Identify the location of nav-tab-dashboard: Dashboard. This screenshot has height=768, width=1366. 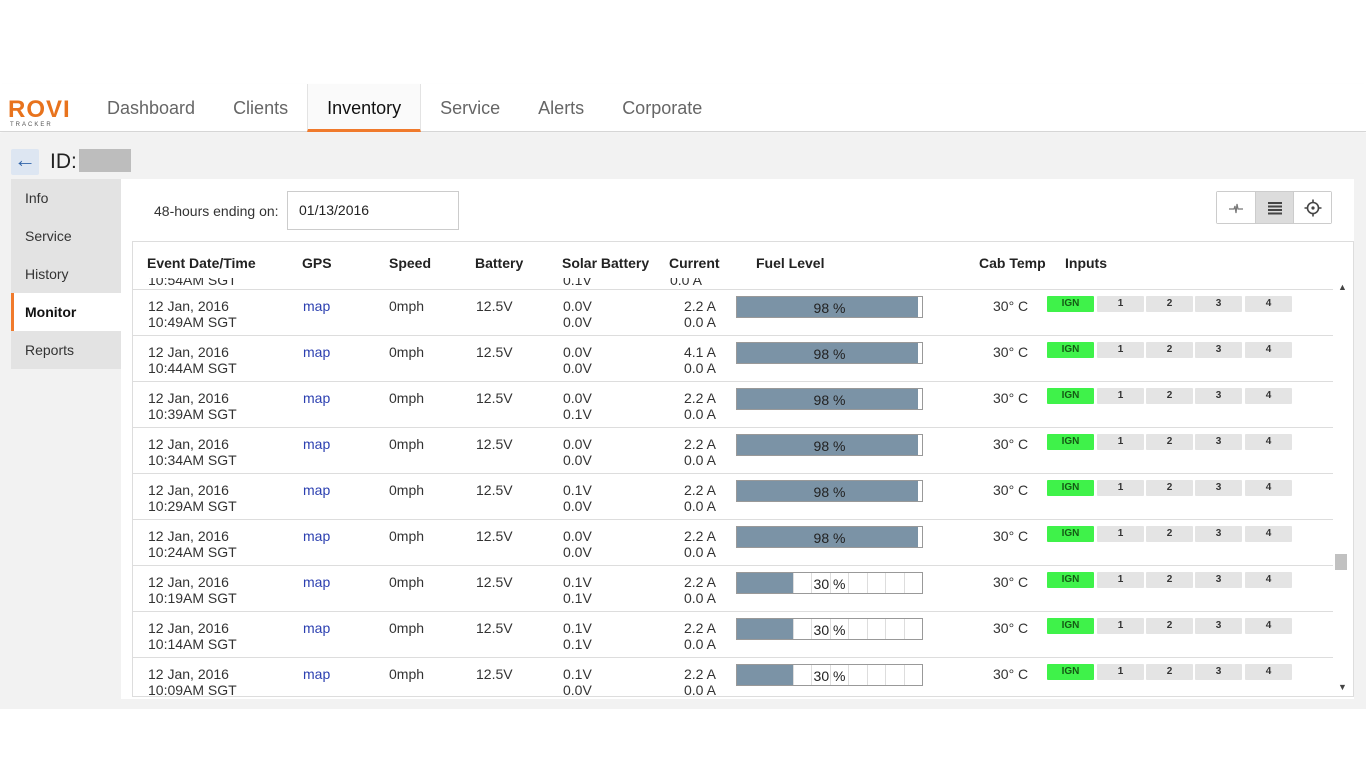
(151, 108).